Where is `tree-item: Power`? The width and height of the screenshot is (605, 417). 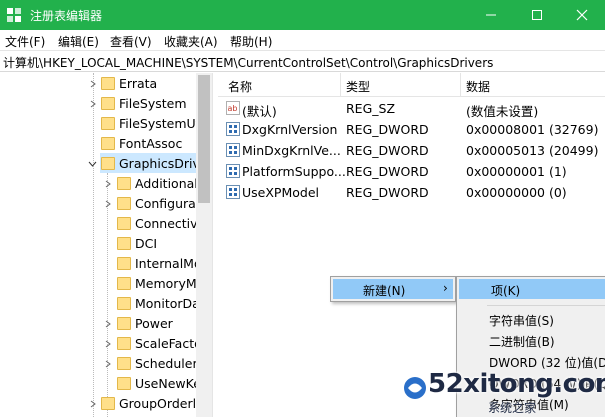 tree-item: Power is located at coordinates (145, 323).